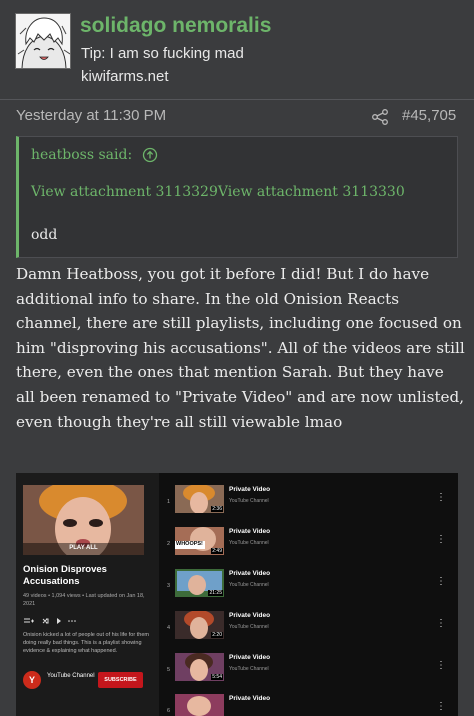 The width and height of the screenshot is (474, 716). What do you see at coordinates (81, 155) in the screenshot?
I see `quote-author: heatboss said:` at bounding box center [81, 155].